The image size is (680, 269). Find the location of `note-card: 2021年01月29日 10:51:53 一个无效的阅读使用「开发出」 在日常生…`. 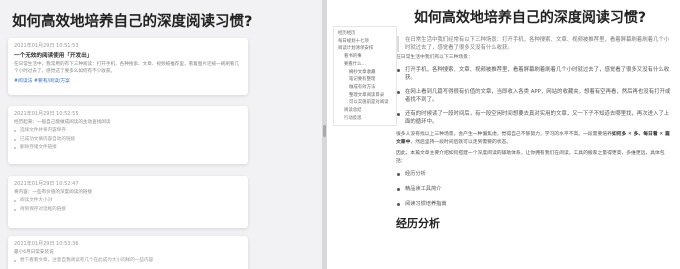

note-card: 2021年01月29日 10:51:53 一个无效的阅读使用「开发出」 在日常生… is located at coordinates (128, 66).